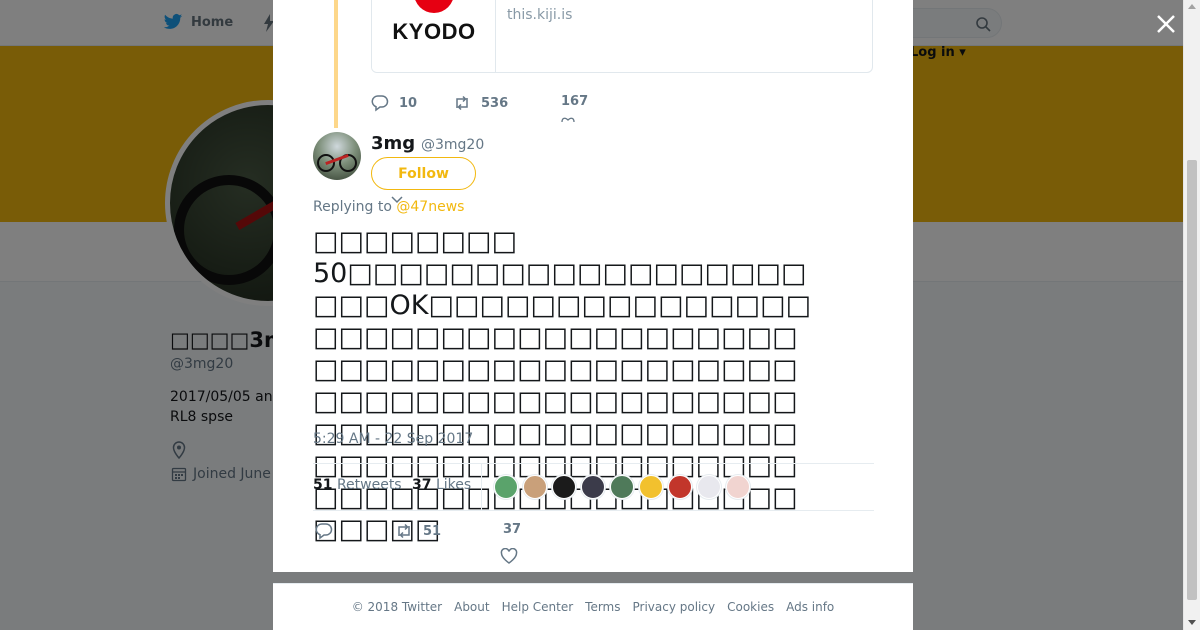  I want to click on scrollbar-thumb, so click(1192, 380).